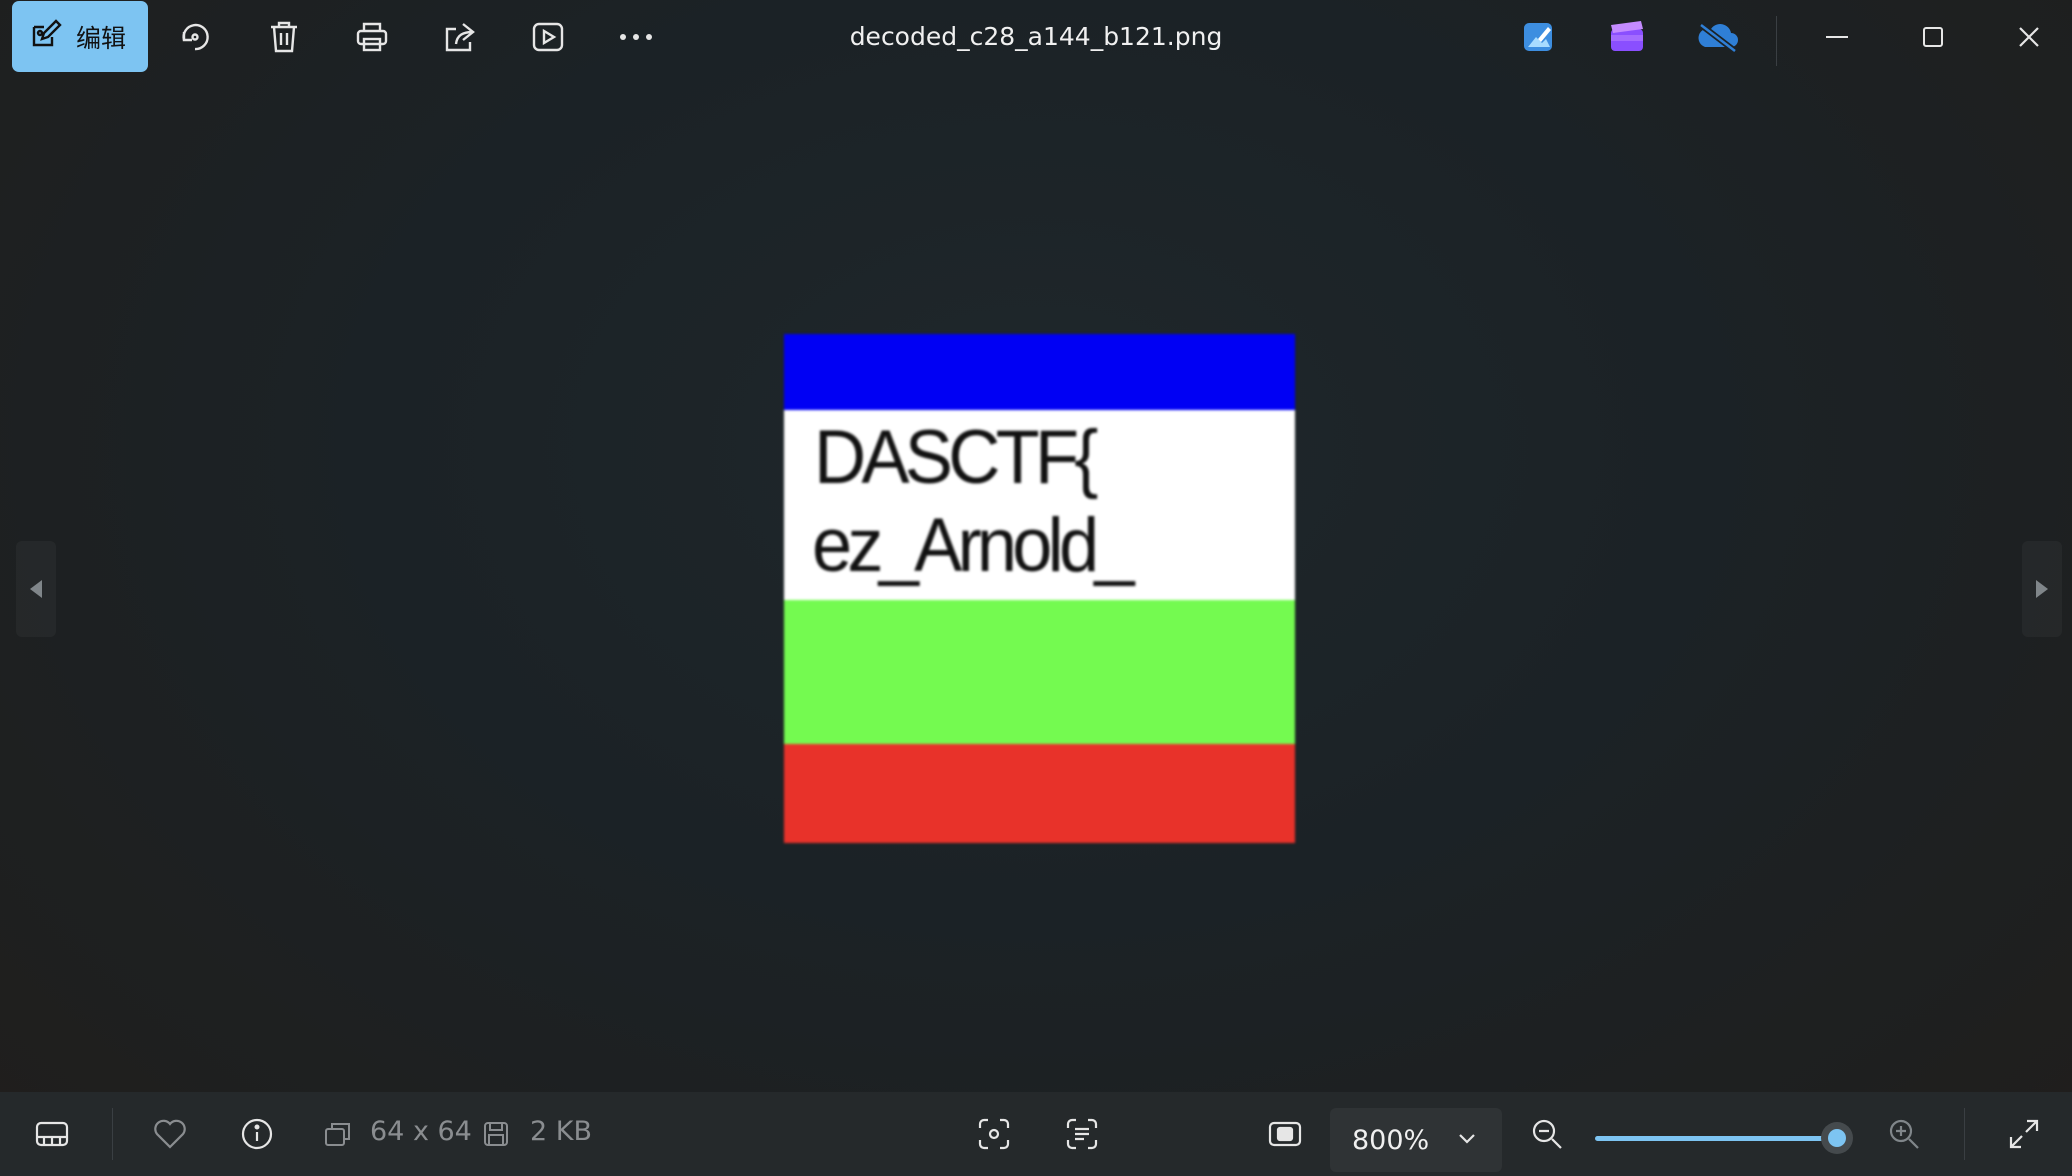  Describe the element at coordinates (338, 1134) in the screenshot. I see `dimensions-icon` at that location.